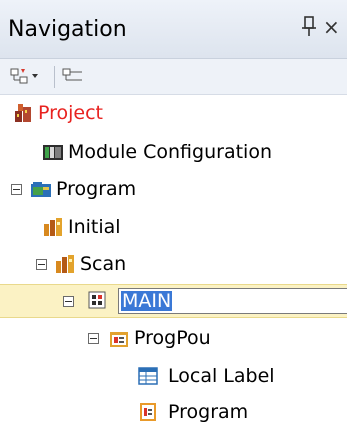 The height and width of the screenshot is (429, 347). I want to click on toolbar-separator, so click(54, 77).